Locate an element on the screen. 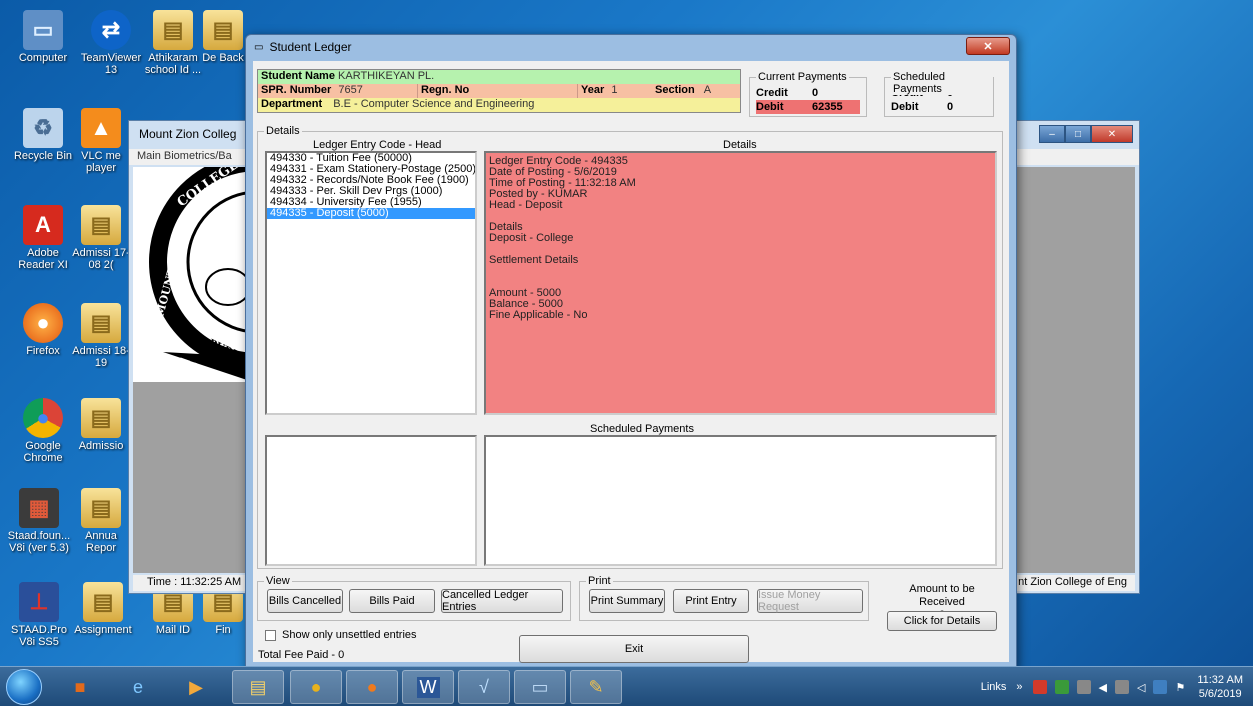 This screenshot has height=706, width=1253. print-entry-button: Print Entry is located at coordinates (711, 601).